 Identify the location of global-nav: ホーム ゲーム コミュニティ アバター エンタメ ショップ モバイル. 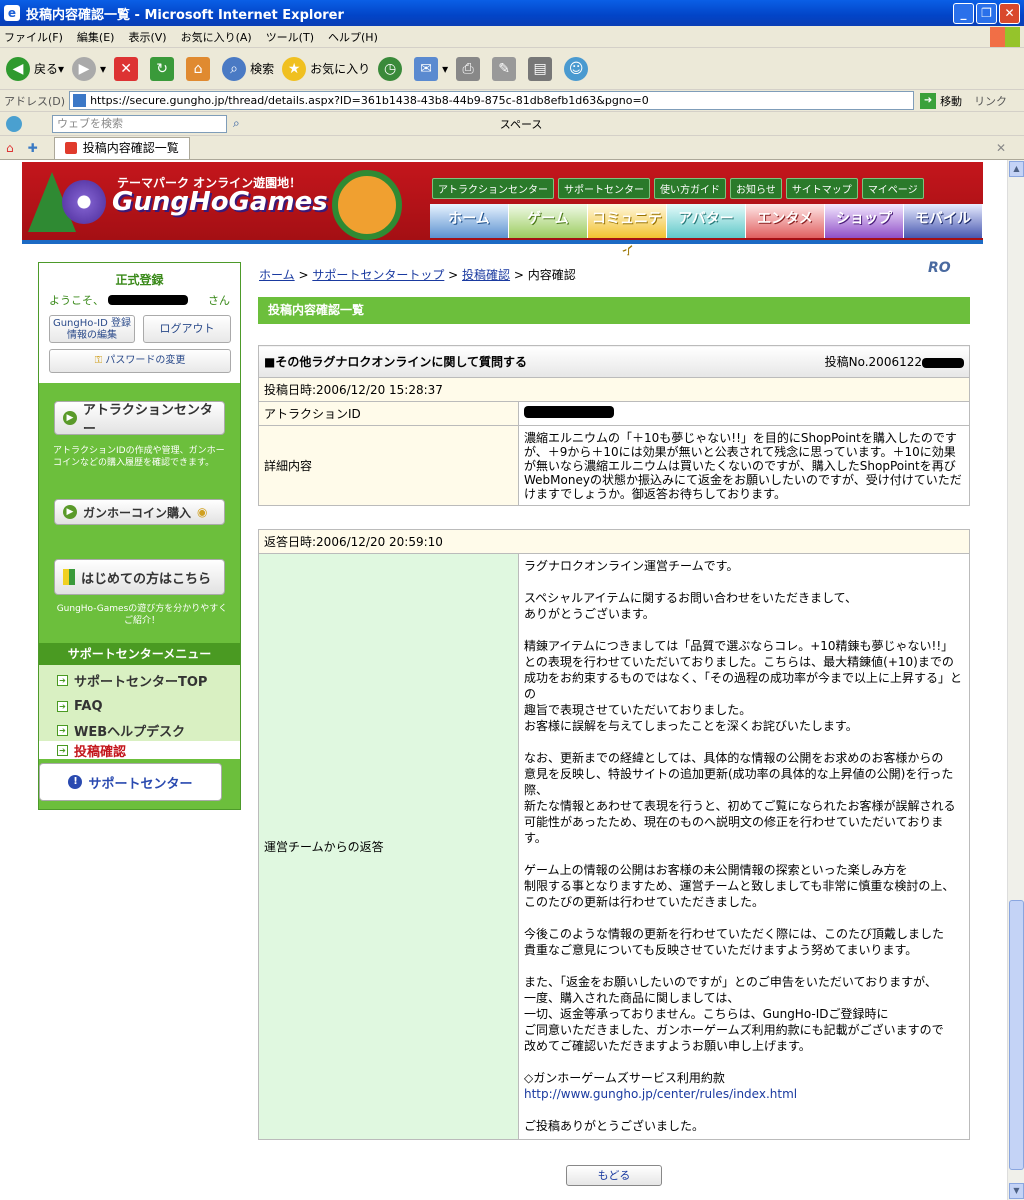
(706, 230).